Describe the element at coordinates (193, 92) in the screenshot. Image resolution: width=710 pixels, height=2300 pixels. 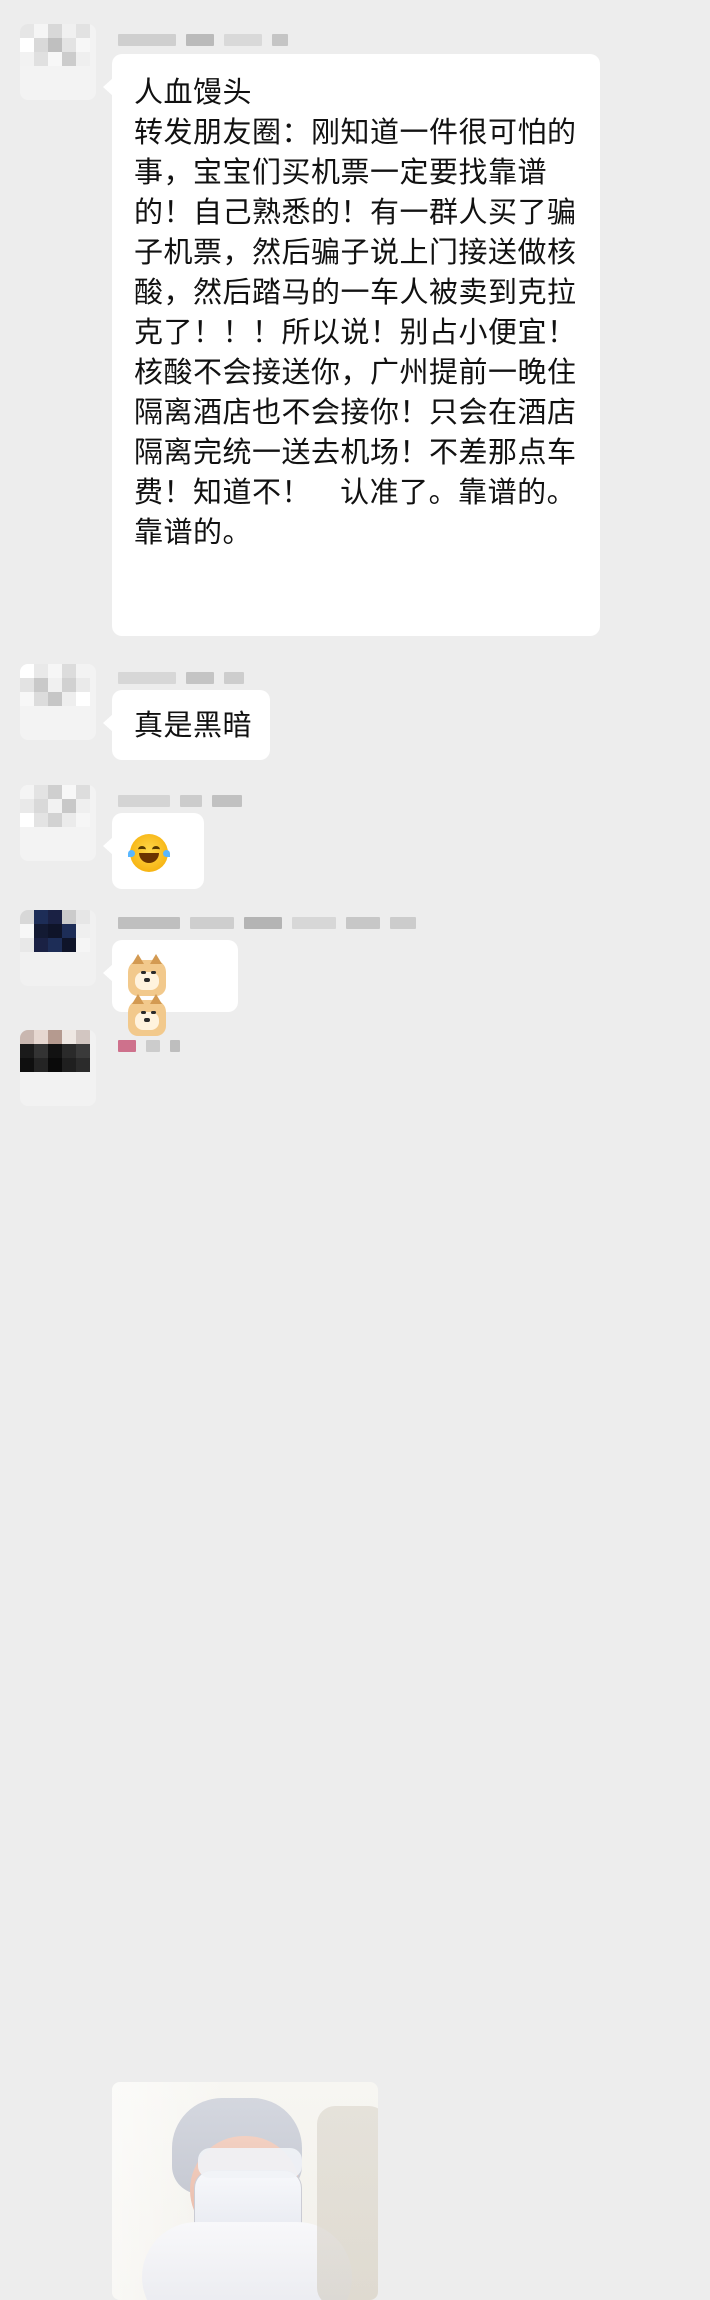
I see `message-text-line: 人血馒头` at that location.